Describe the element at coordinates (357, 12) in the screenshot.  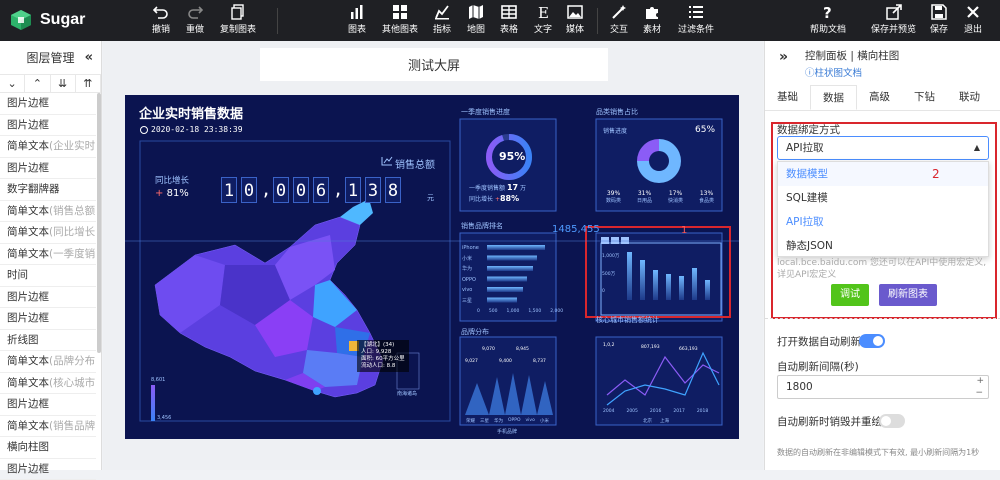
I see `bar-chart-icon` at that location.